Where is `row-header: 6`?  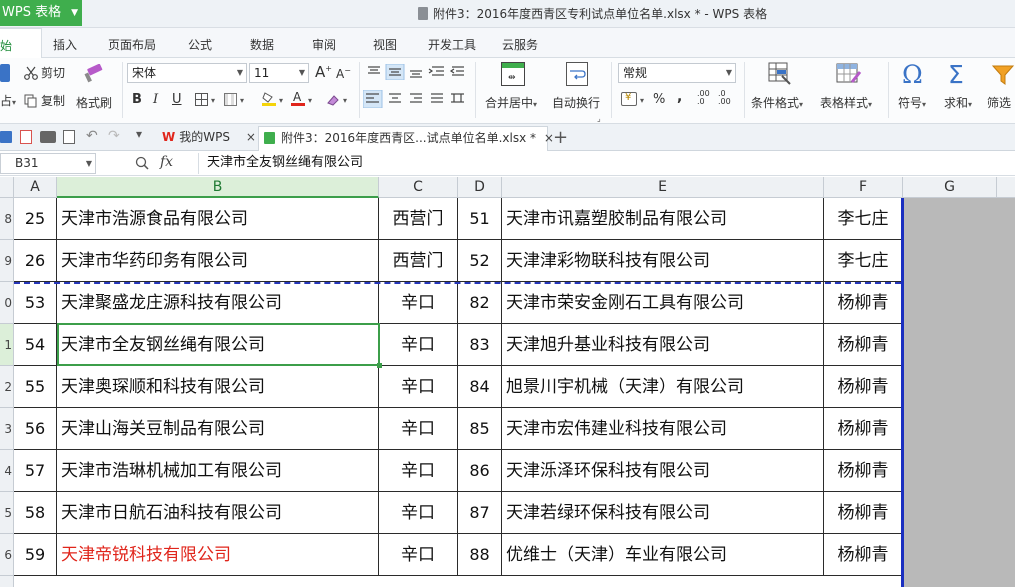 row-header: 6 is located at coordinates (6, 555).